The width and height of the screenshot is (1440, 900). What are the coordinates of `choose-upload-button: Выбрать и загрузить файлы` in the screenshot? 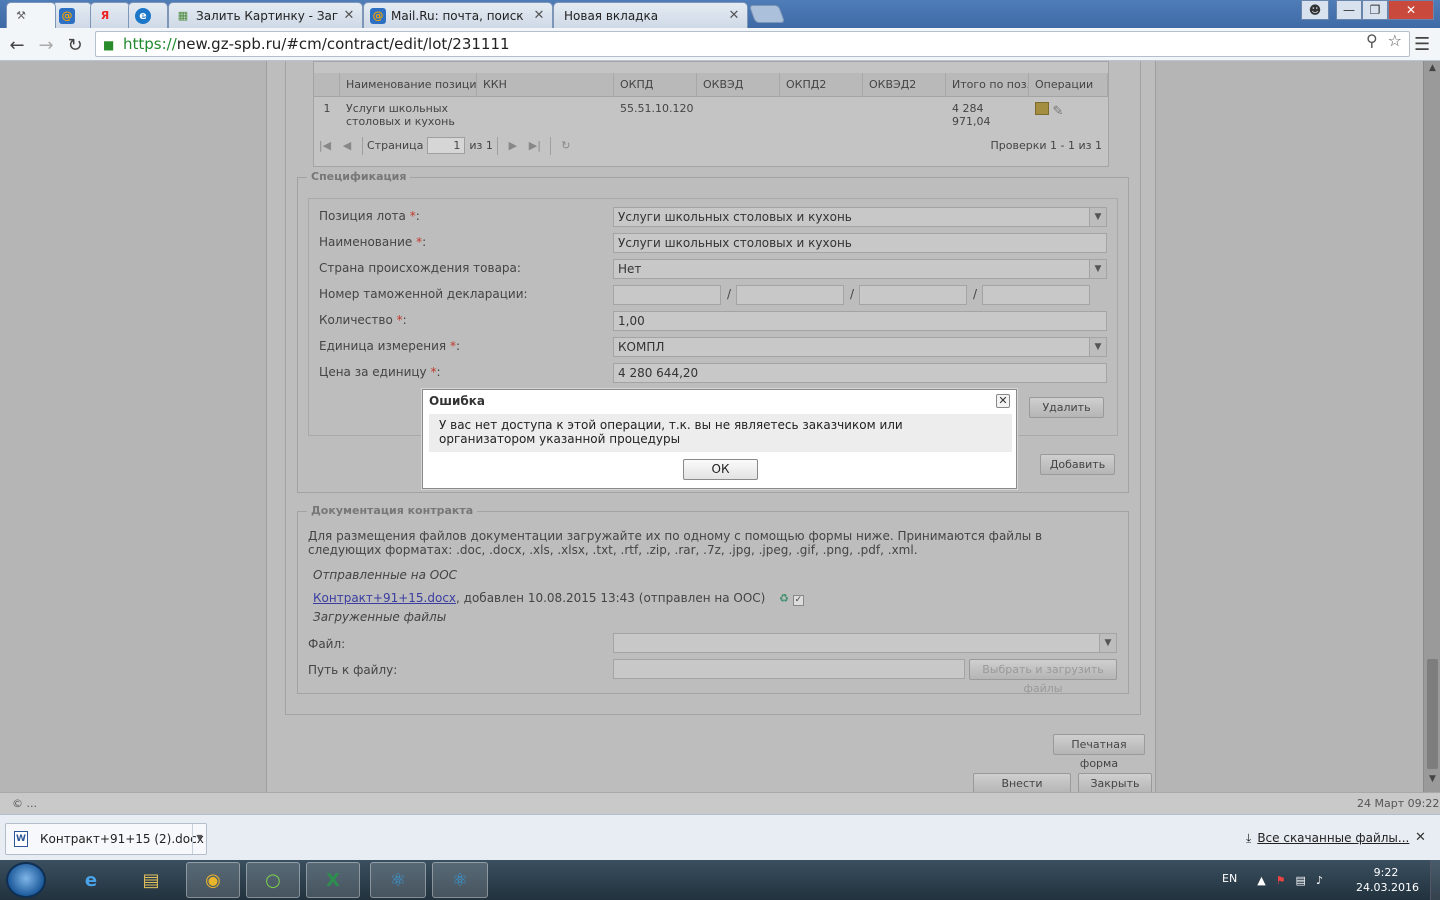 It's located at (1043, 677).